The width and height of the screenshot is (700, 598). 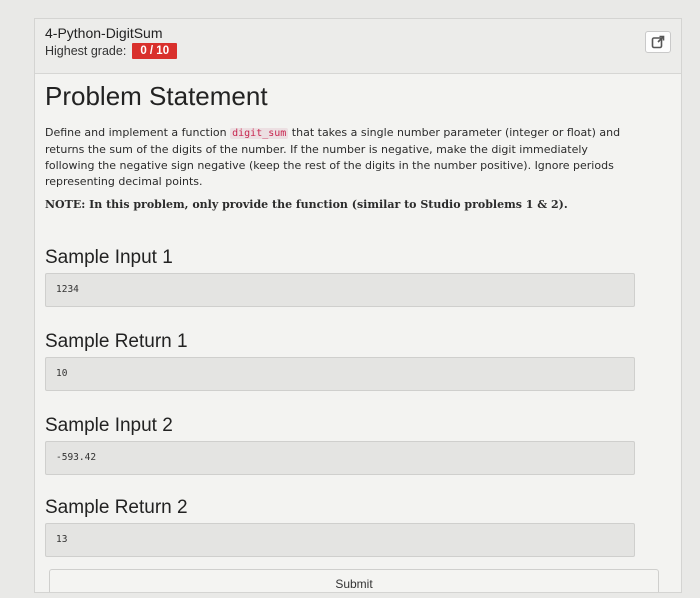 I want to click on problem-header: 4-Python-DigitSum Highest grade: 0 / 10, so click(x=358, y=46).